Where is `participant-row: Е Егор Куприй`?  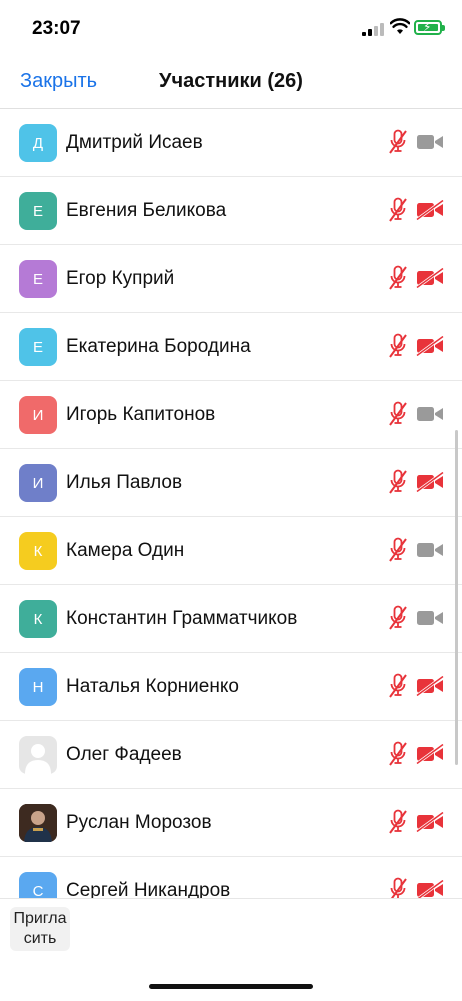
participant-row: Е Егор Куприй is located at coordinates (231, 279).